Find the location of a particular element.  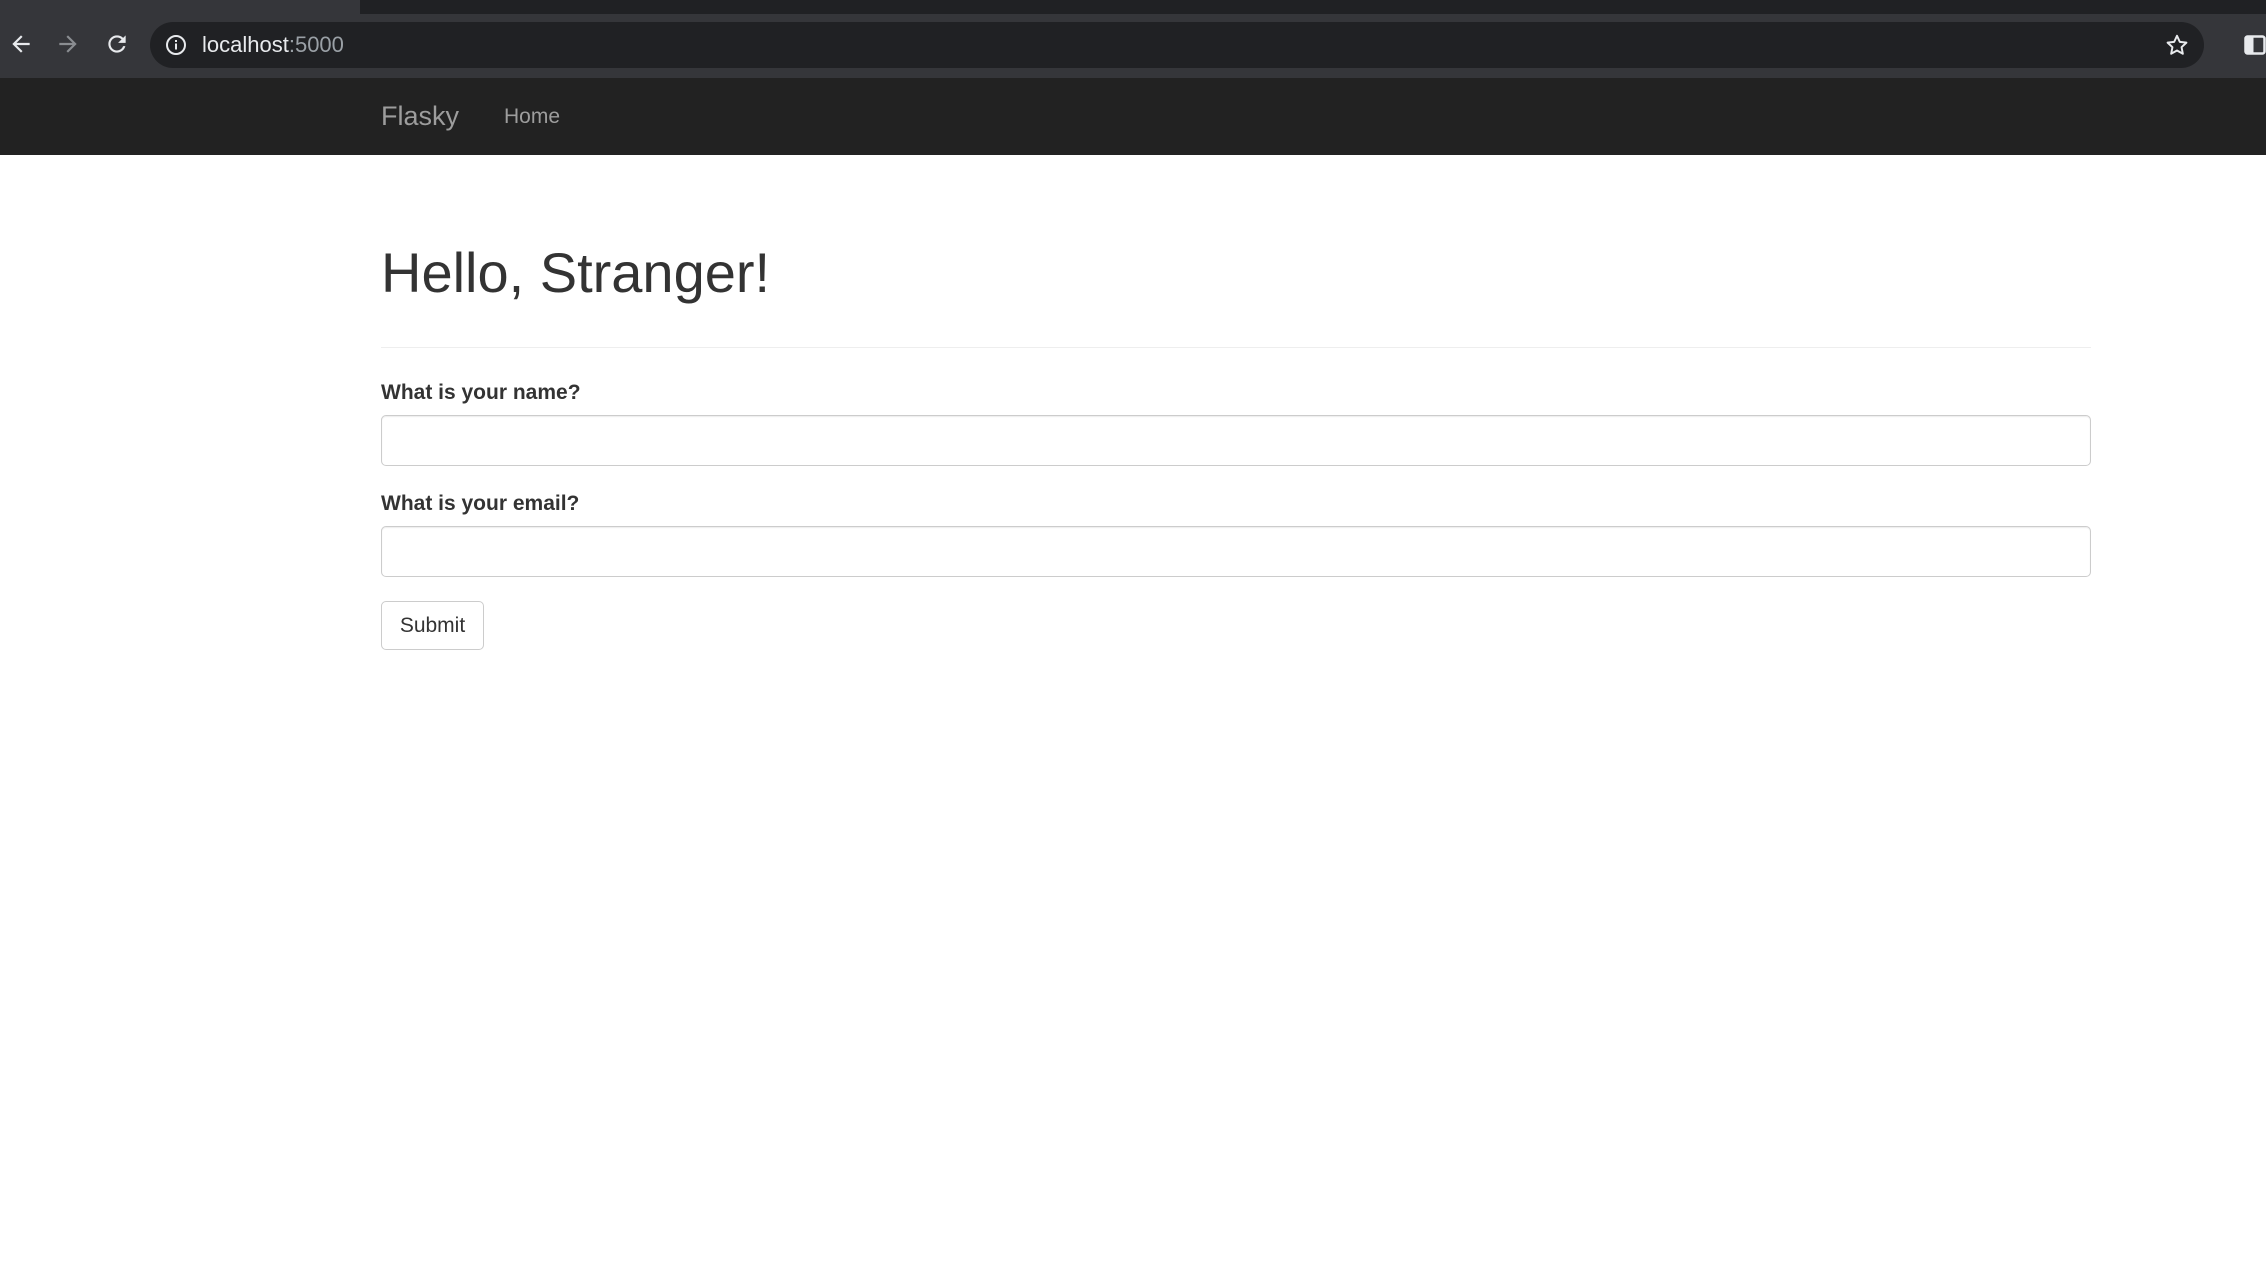

browser-toolbar: localhost:5000 is located at coordinates (1133, 39).